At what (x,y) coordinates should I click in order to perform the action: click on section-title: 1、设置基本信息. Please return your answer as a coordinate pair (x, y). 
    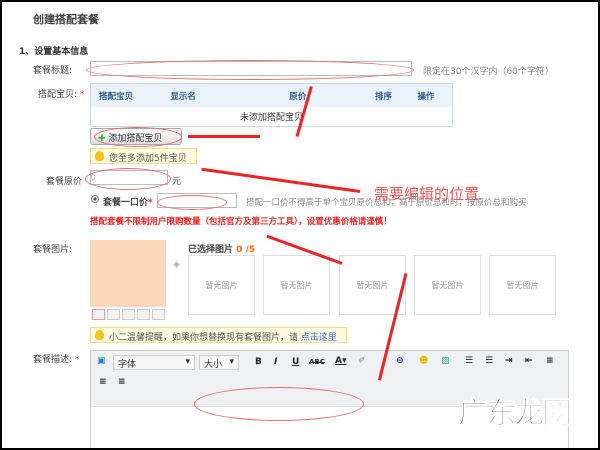
    Looking at the image, I should click on (54, 52).